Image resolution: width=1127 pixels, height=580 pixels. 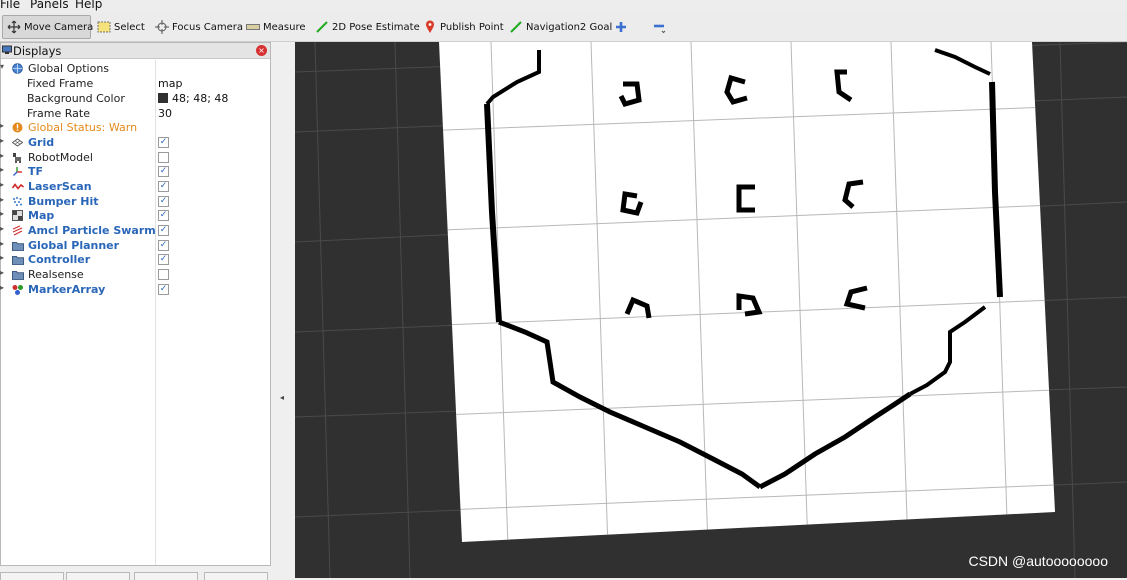 I want to click on global-options-row: ▾ Global Options, so click(x=135, y=68).